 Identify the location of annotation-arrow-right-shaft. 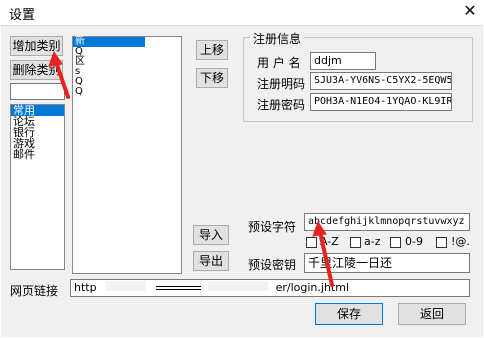
(326, 258).